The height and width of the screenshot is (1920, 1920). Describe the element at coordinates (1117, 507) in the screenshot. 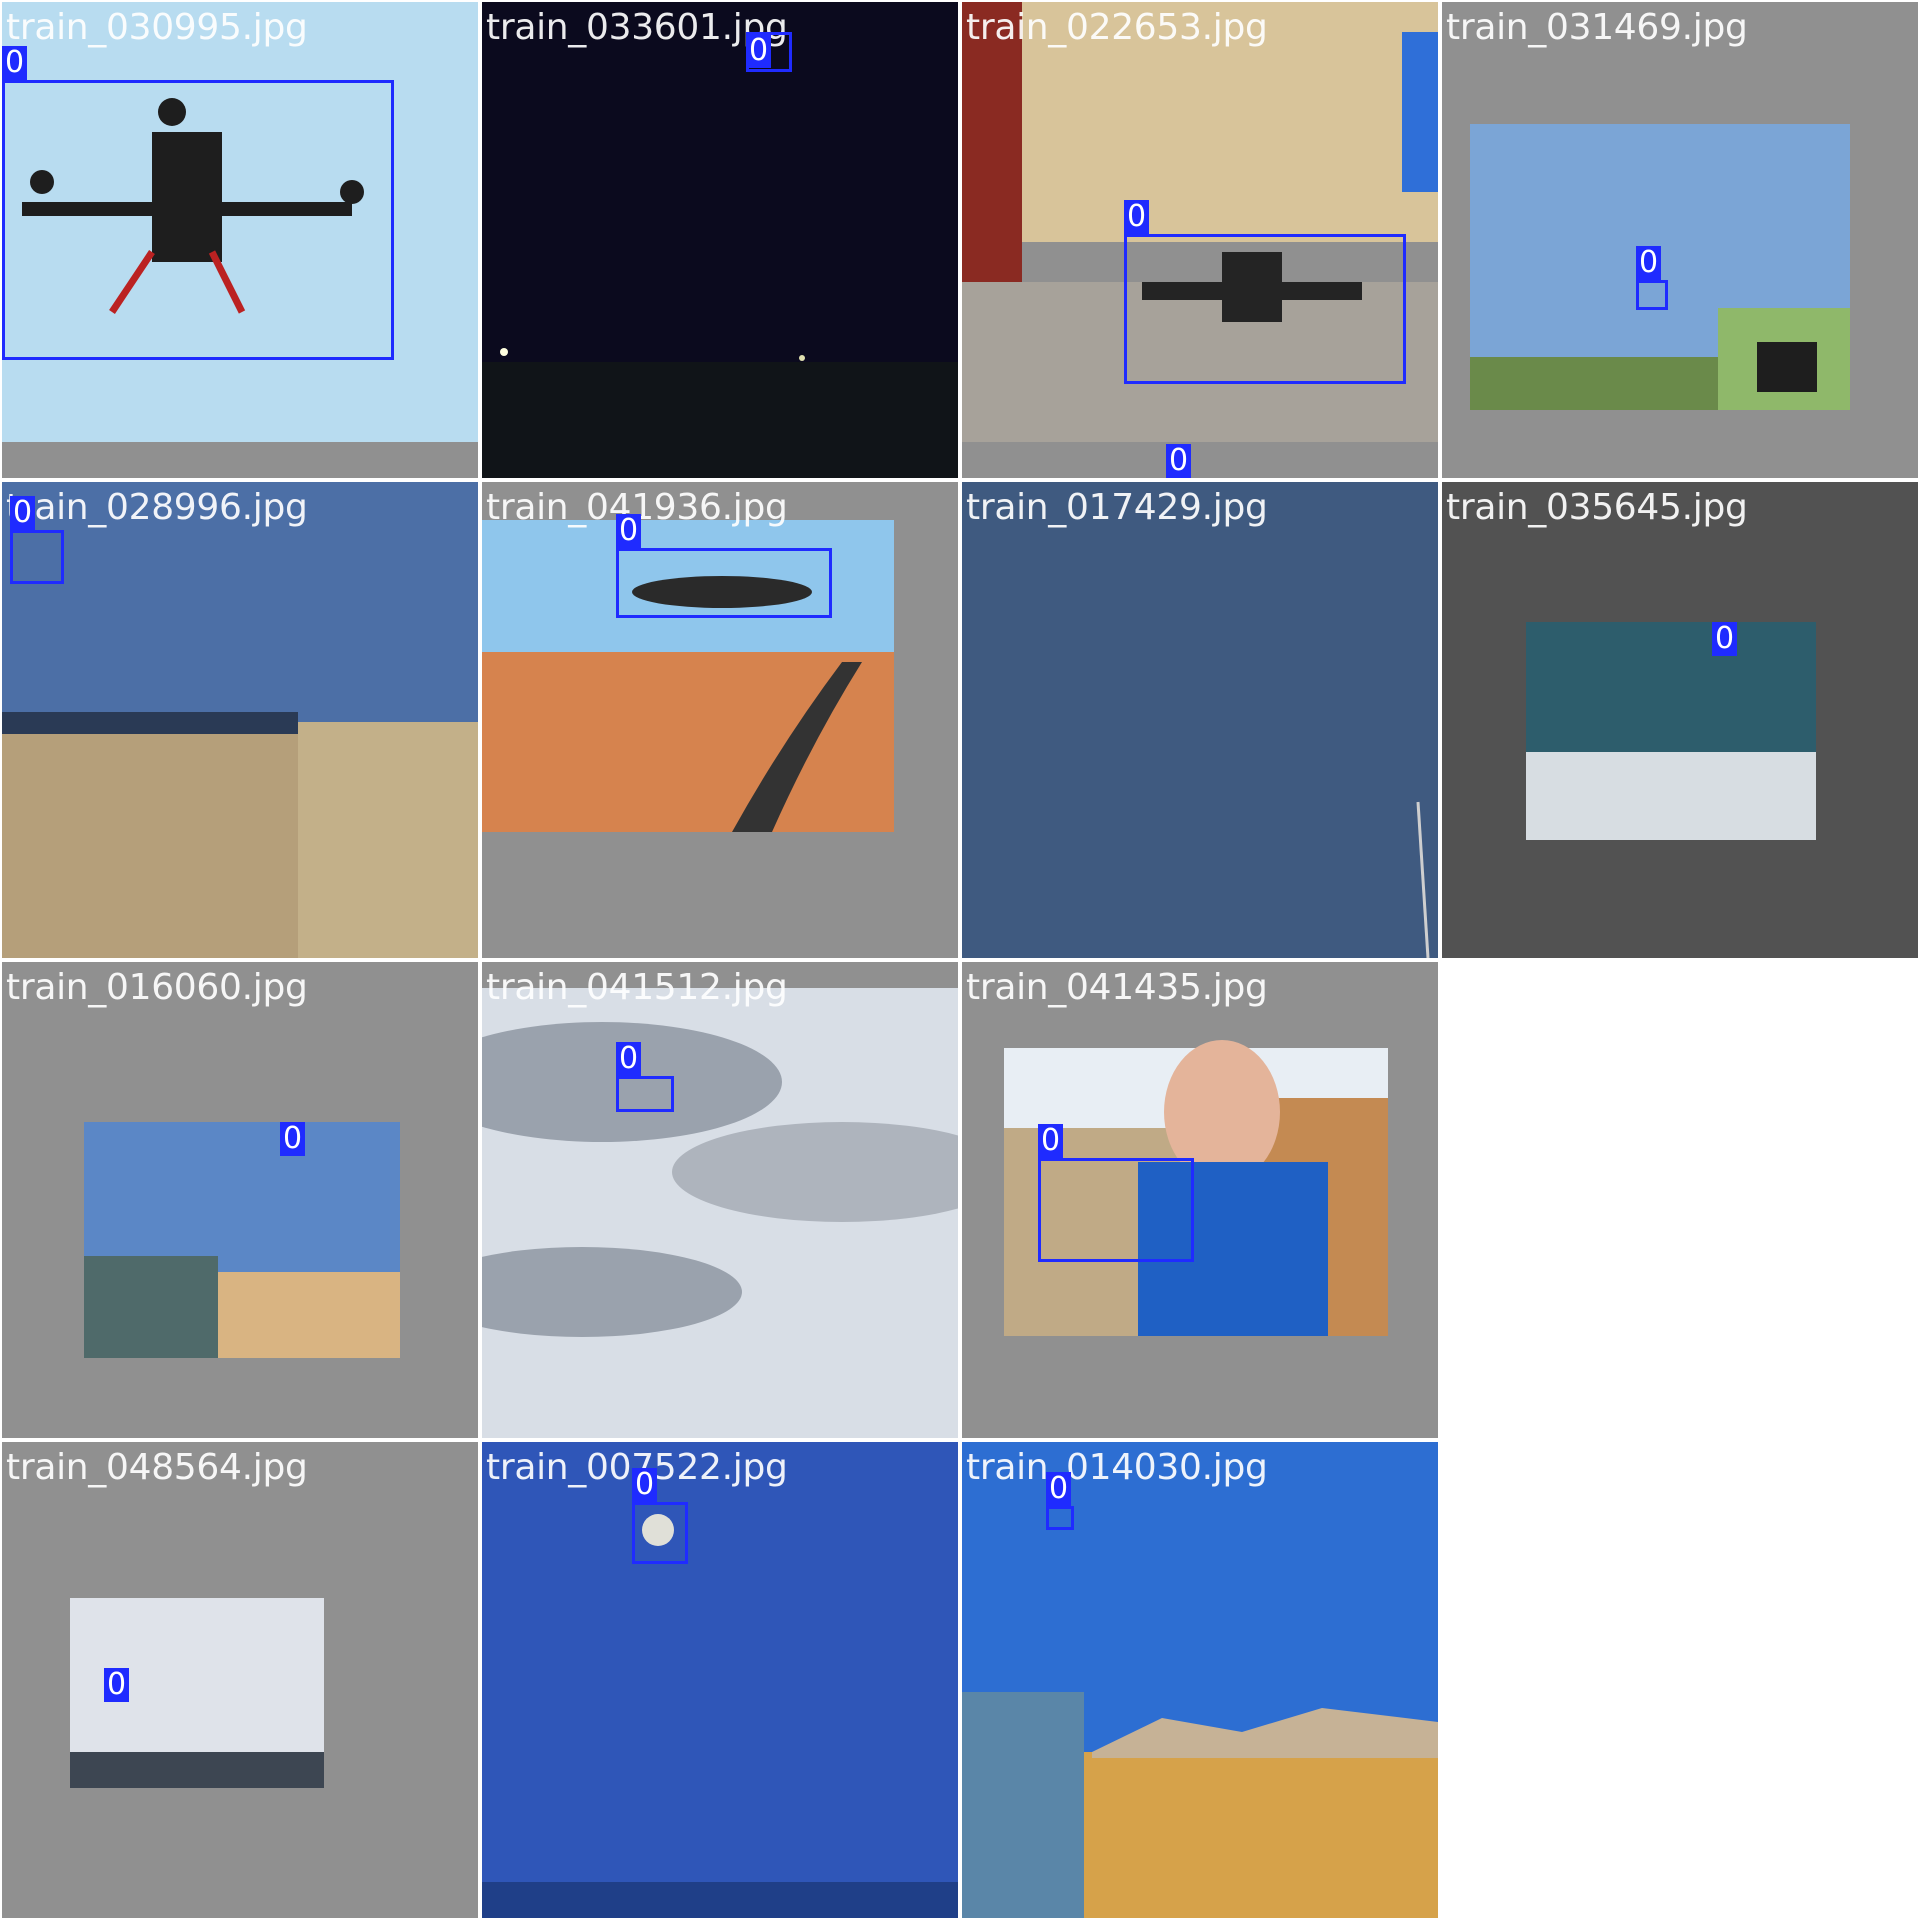

I see `tile-filename: train_017429.jpg` at that location.